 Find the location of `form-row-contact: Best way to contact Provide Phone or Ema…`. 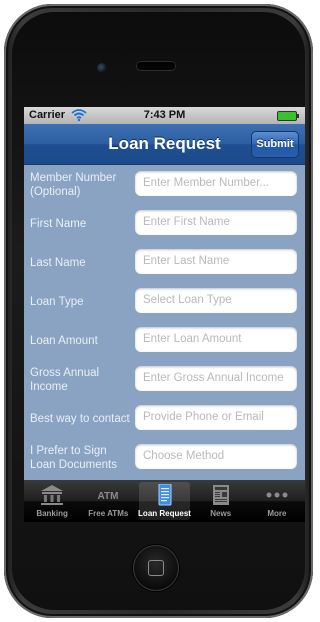

form-row-contact: Best way to contact Provide Phone or Ema… is located at coordinates (164, 418).